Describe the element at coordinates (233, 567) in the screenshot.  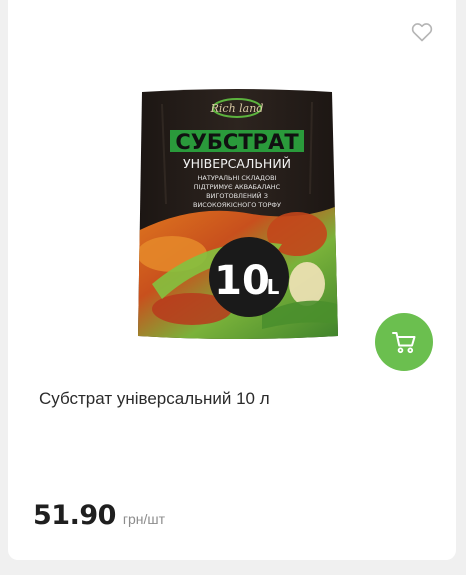
I see `page-background` at that location.